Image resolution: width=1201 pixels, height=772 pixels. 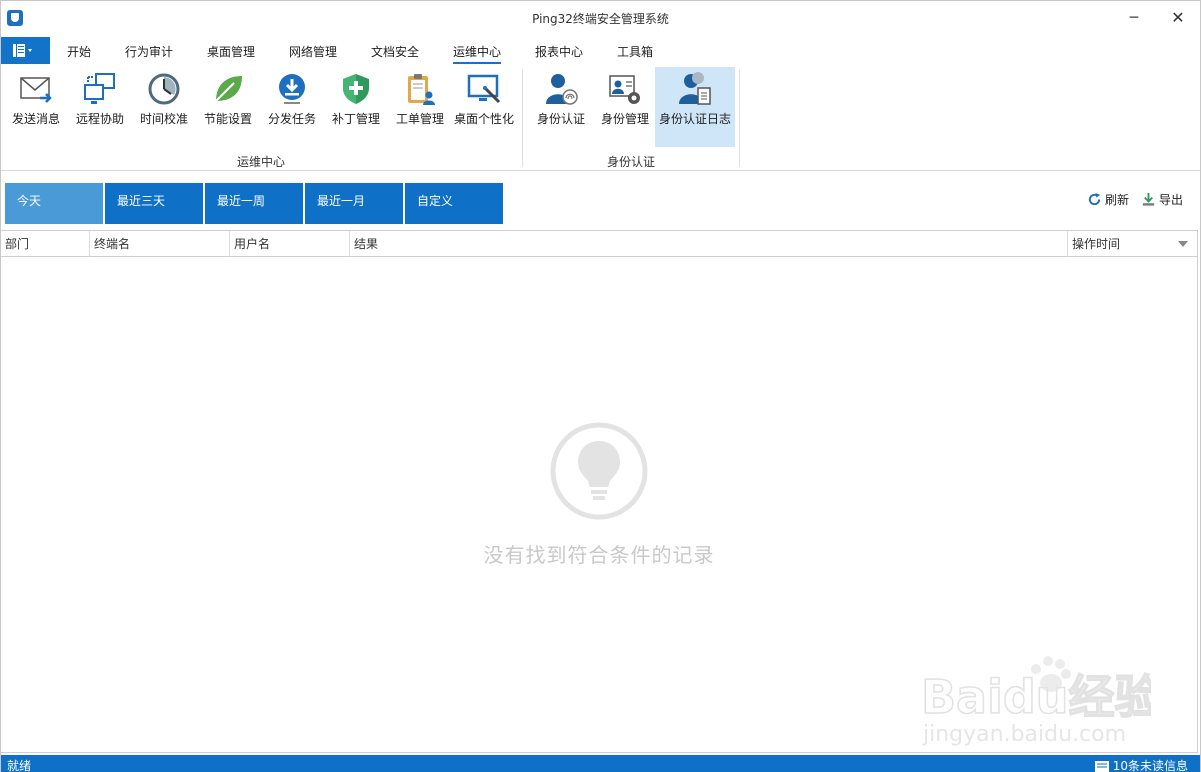 What do you see at coordinates (1117, 200) in the screenshot?
I see `refresh-label: 刷新` at bounding box center [1117, 200].